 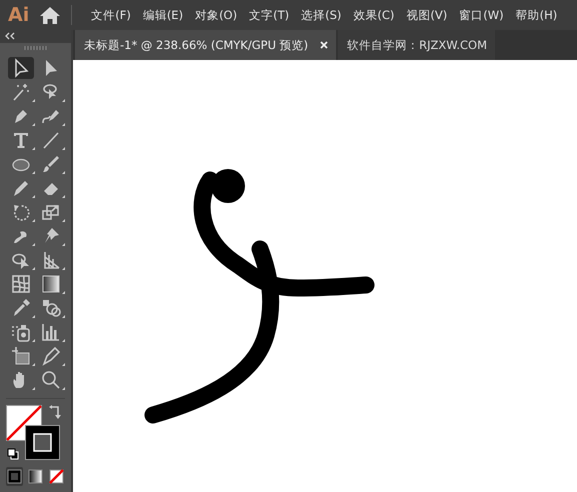 I want to click on default-colors-icon, so click(x=13, y=454).